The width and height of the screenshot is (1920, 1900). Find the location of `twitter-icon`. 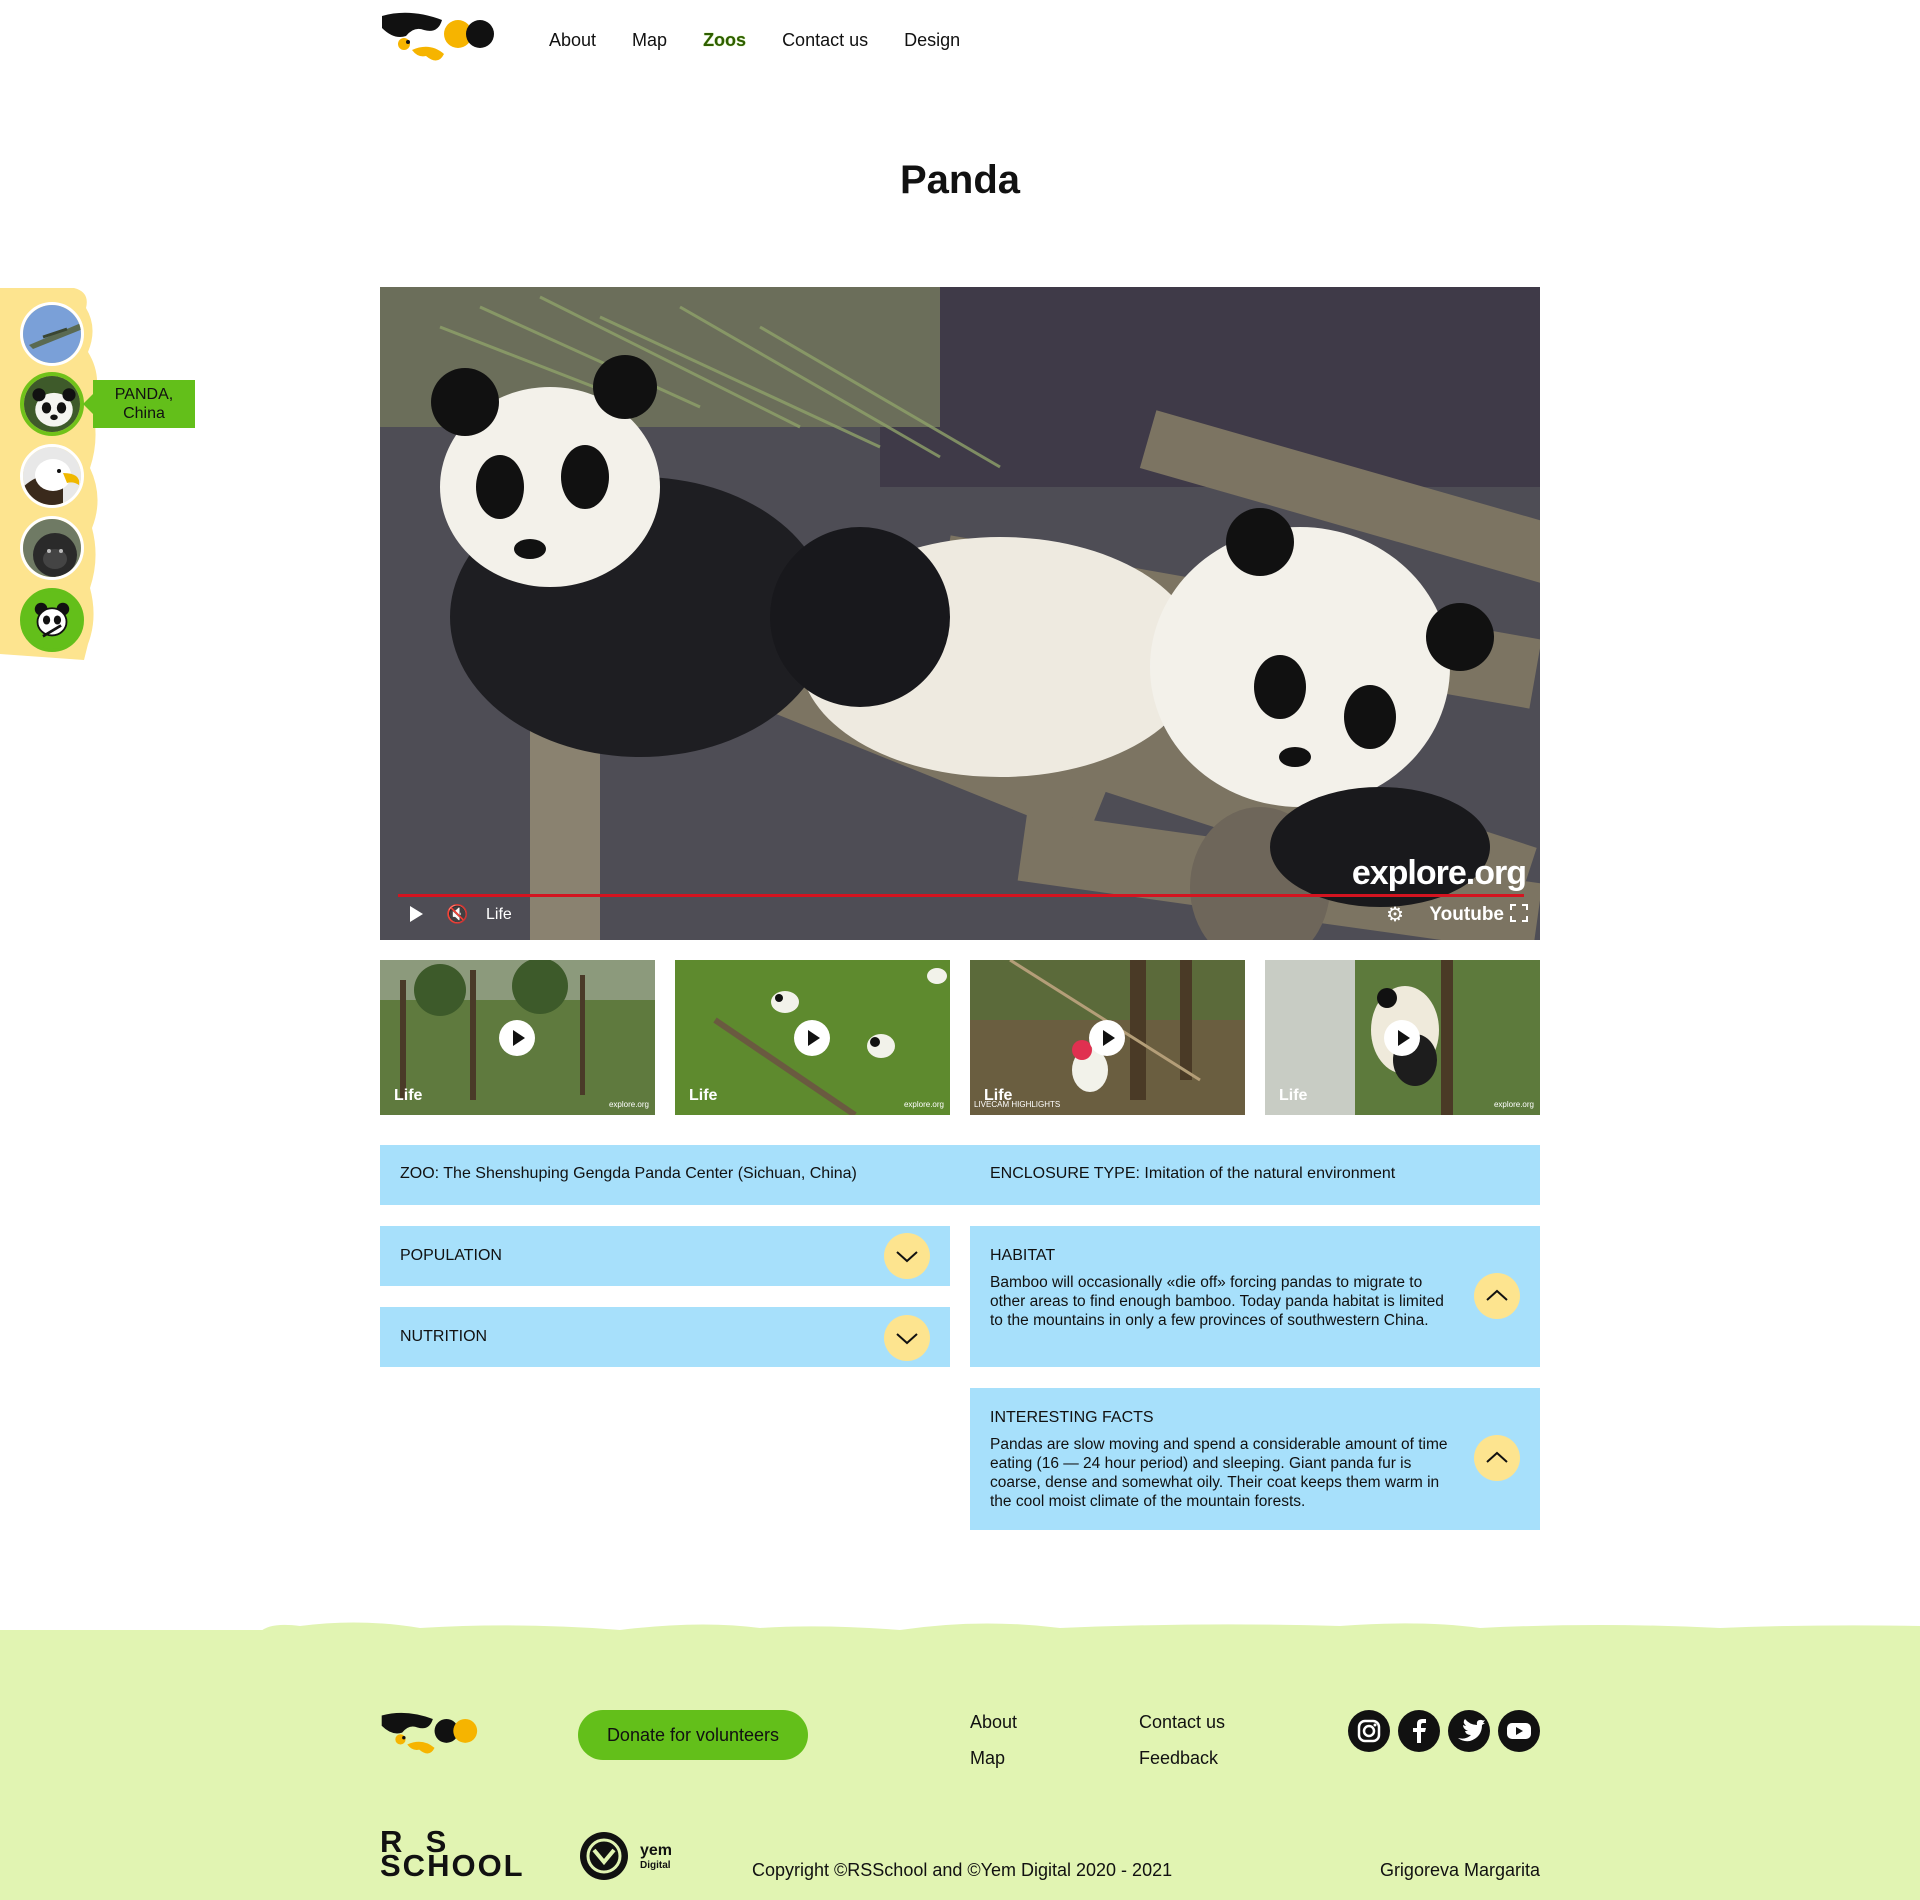

twitter-icon is located at coordinates (1469, 1731).